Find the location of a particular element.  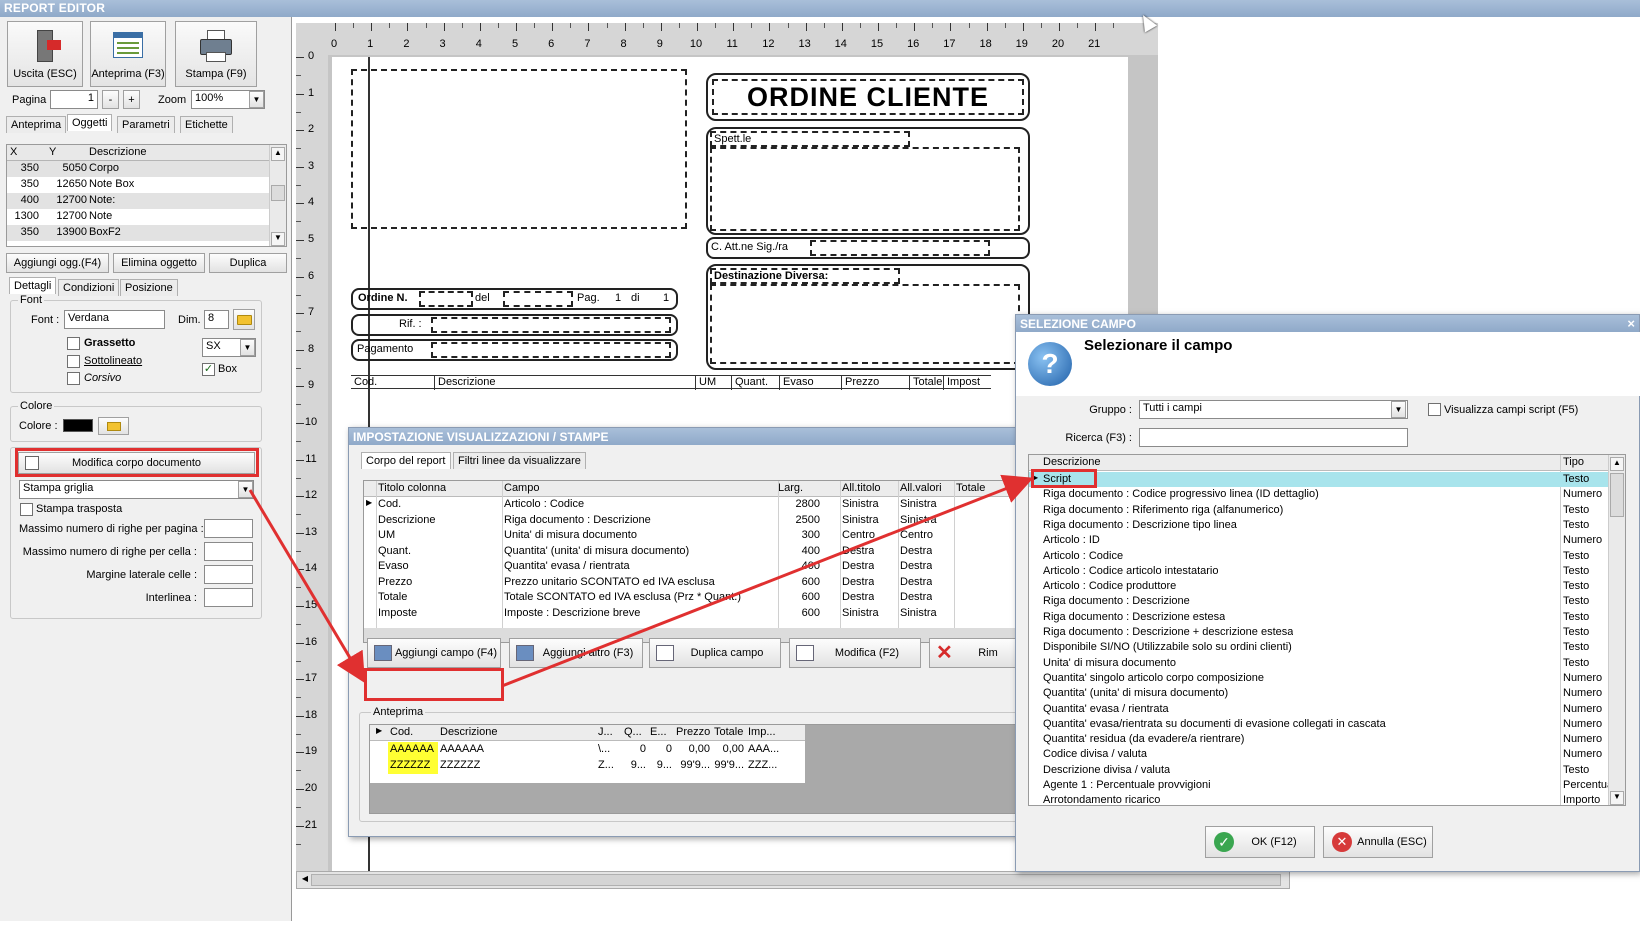

annotation-arrows is located at coordinates (641, 581).